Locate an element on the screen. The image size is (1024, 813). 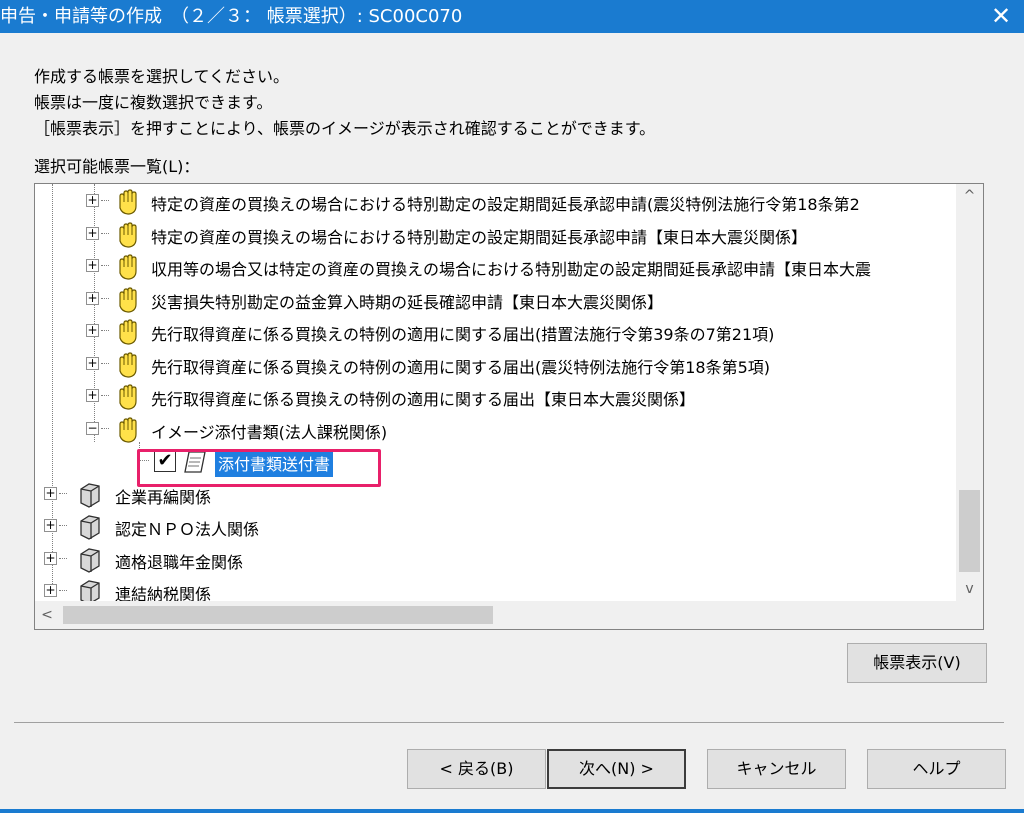
tree-item: + 災害損失特別勘定の益金算入時期の延長確認申請【東日本大震災関係】 is located at coordinates (496, 299).